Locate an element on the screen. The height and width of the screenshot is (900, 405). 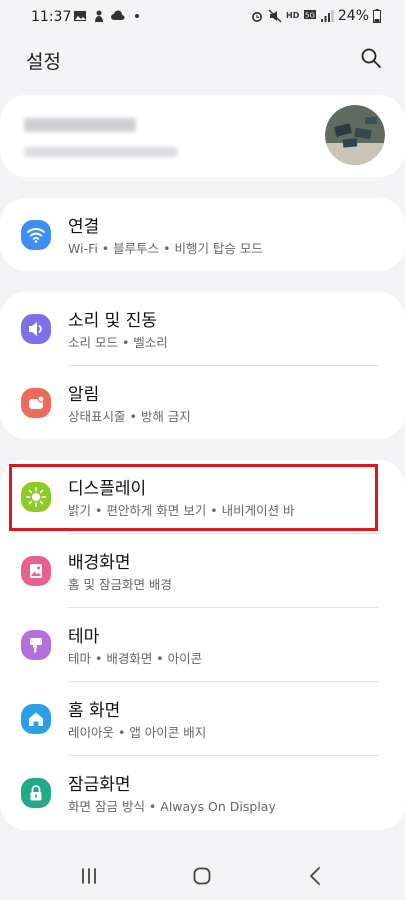
more-notifications-dot-icon is located at coordinates (137, 16).